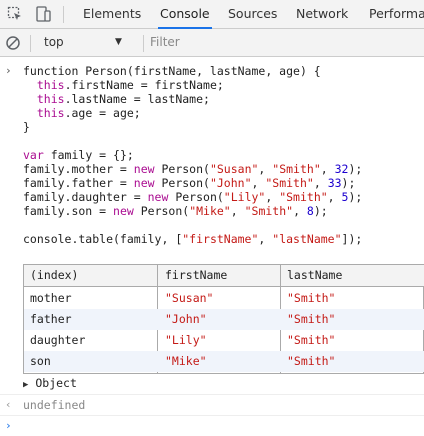 The width and height of the screenshot is (424, 436). I want to click on toolbar-divider, so click(63, 14).